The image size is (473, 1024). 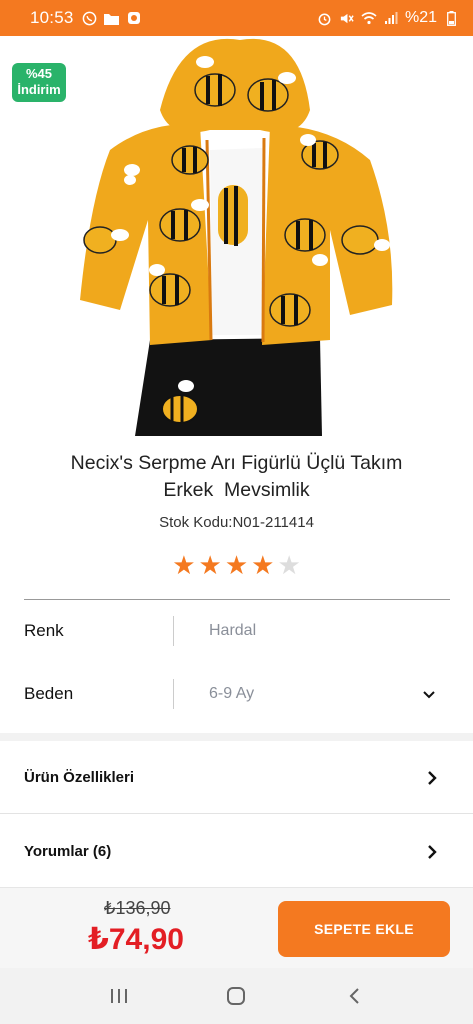 I want to click on size-label: Beden, so click(x=49, y=693).